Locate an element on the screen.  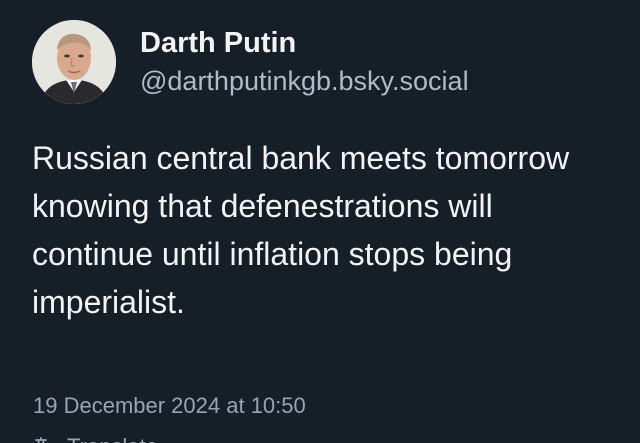
avatar is located at coordinates (74, 62).